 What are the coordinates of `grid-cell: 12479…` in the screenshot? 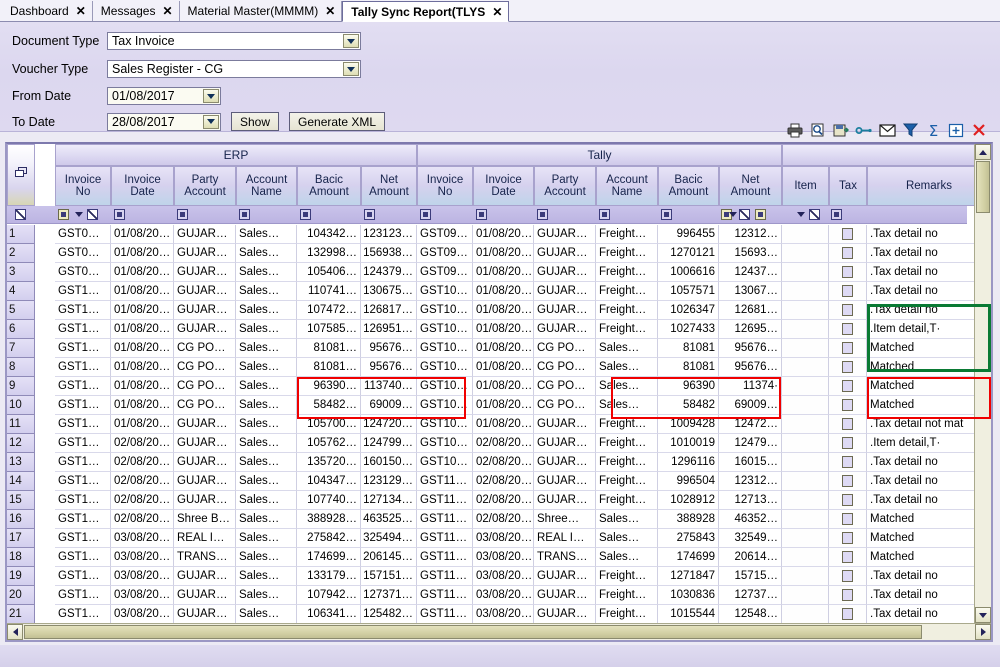 It's located at (750, 443).